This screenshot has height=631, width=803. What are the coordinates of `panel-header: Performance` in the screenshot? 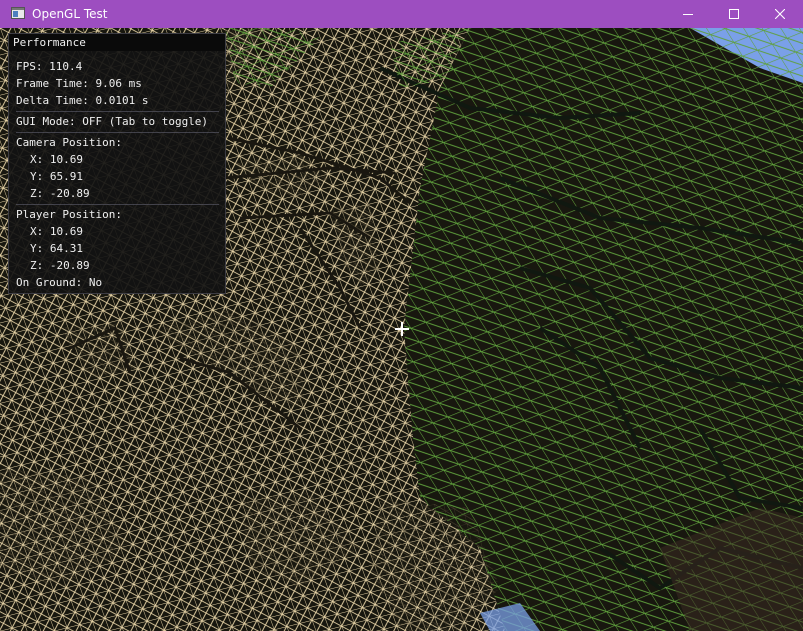 It's located at (117, 42).